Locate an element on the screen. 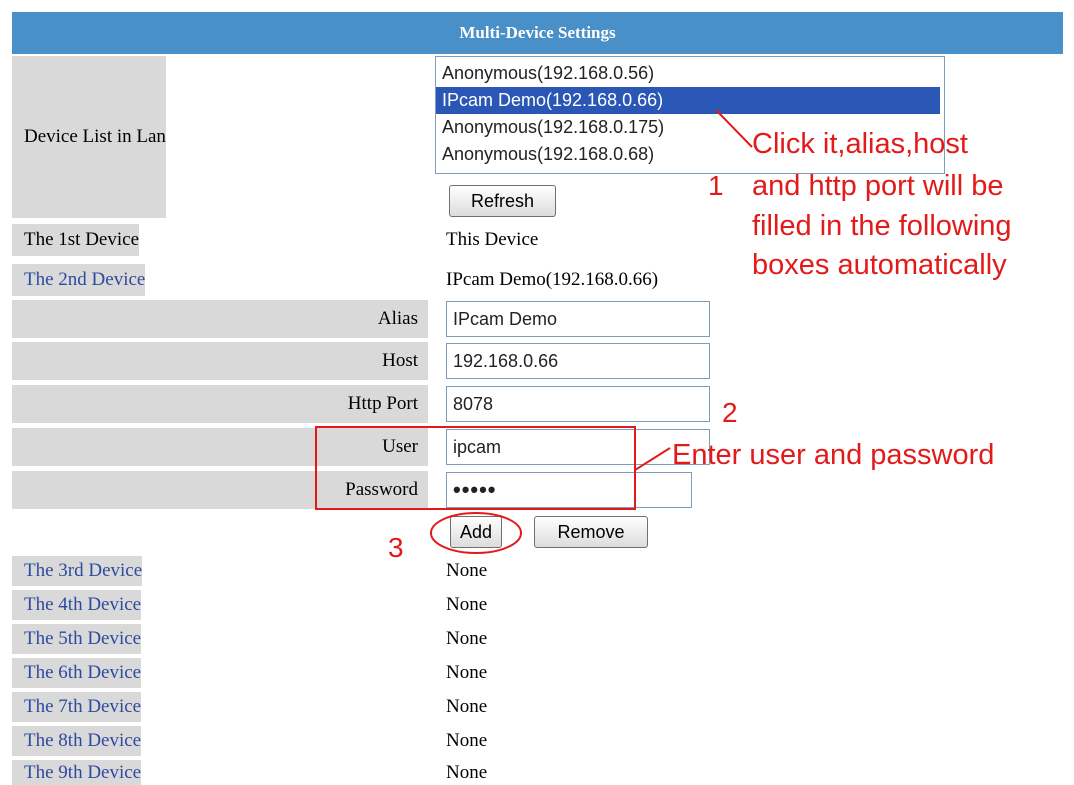 The image size is (1074, 785). device-5-label: The 5th Device is located at coordinates (83, 638).